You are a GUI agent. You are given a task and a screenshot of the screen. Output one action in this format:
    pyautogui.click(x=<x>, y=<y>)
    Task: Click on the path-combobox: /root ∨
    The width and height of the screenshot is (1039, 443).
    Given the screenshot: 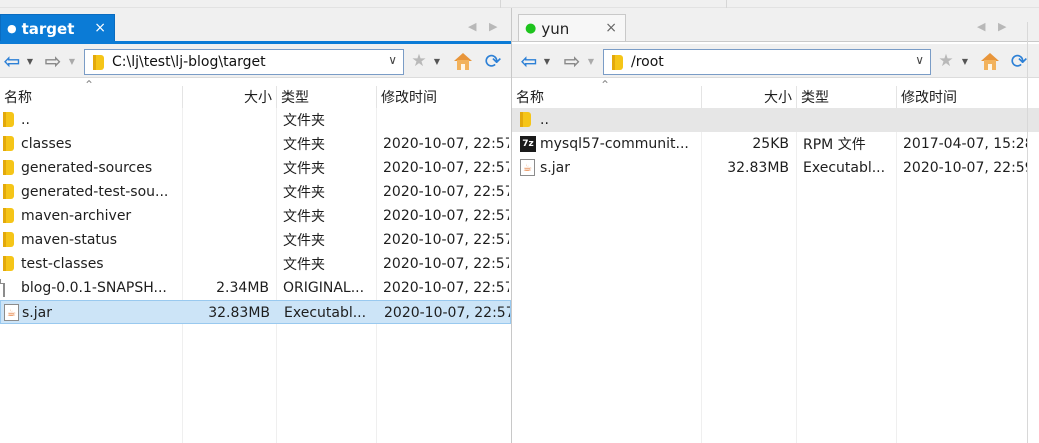 What is the action you would take?
    pyautogui.click(x=767, y=62)
    